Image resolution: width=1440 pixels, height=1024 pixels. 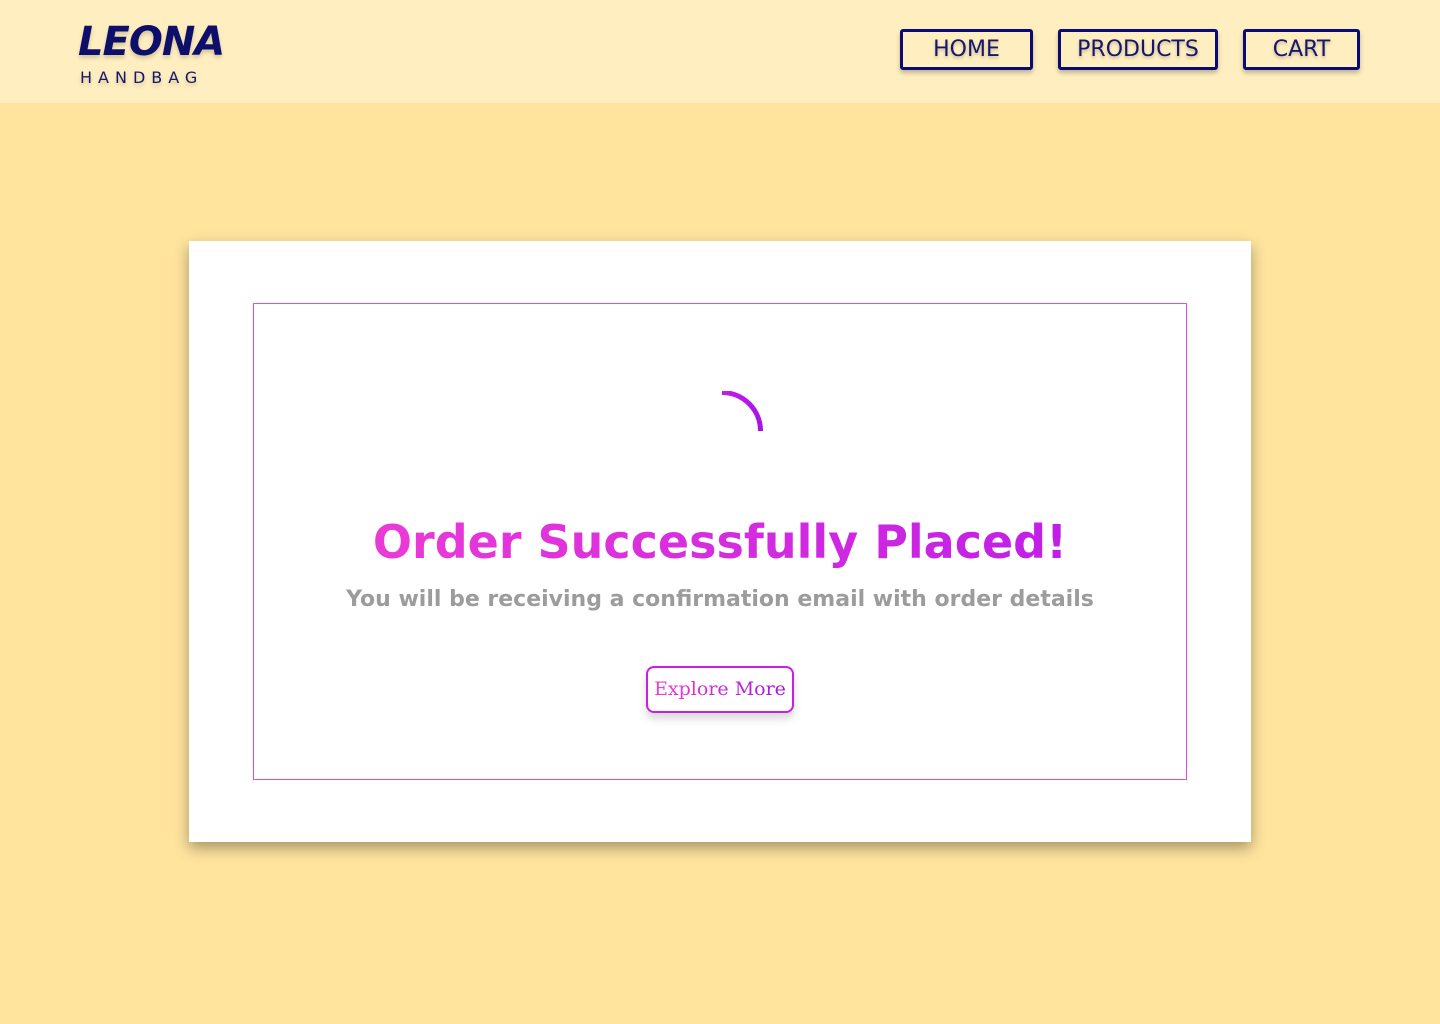 I want to click on explore-more-label: Explore More, so click(x=720, y=689).